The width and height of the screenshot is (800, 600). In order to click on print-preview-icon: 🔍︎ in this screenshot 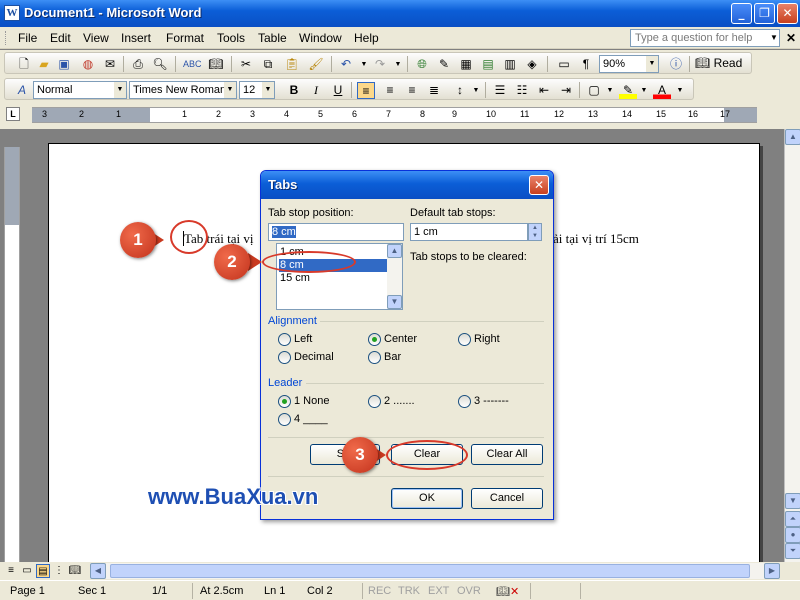, I will do `click(160, 64)`.